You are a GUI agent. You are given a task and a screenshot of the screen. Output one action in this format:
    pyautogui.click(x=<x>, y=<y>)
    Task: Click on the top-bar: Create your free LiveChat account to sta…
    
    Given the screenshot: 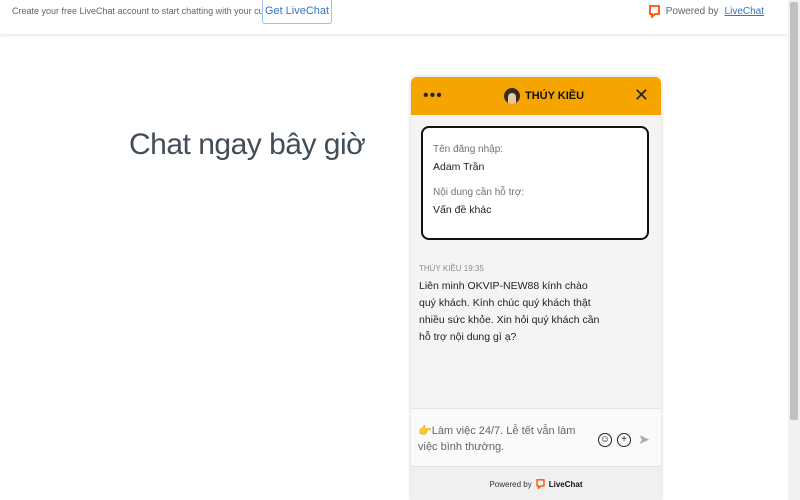 What is the action you would take?
    pyautogui.click(x=394, y=17)
    